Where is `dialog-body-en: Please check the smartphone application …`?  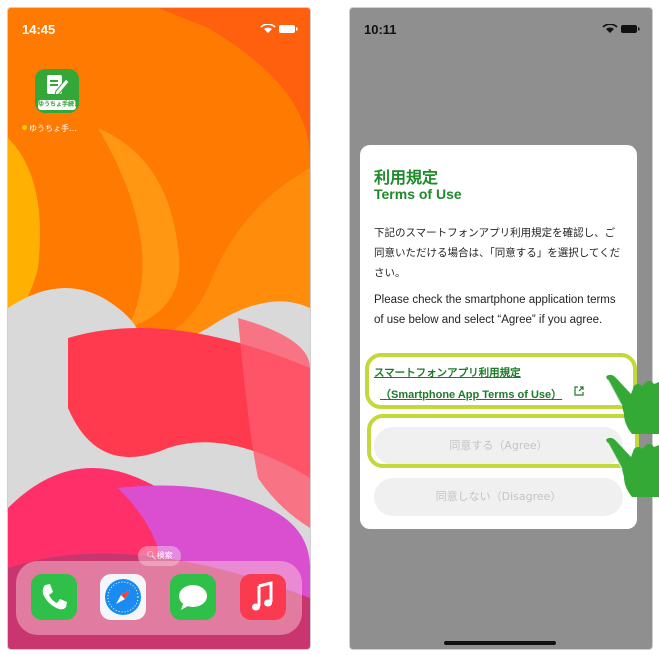
dialog-body-en: Please check the smartphone application … is located at coordinates (495, 310).